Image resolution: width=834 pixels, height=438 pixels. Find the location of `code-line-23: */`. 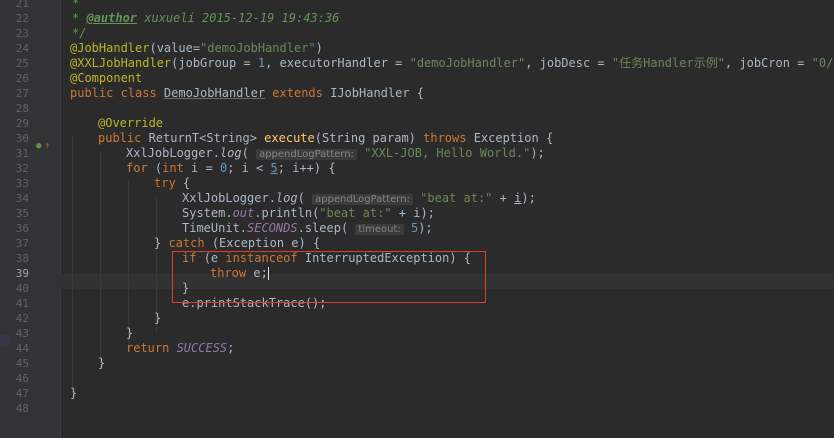

code-line-23: */ is located at coordinates (79, 33).